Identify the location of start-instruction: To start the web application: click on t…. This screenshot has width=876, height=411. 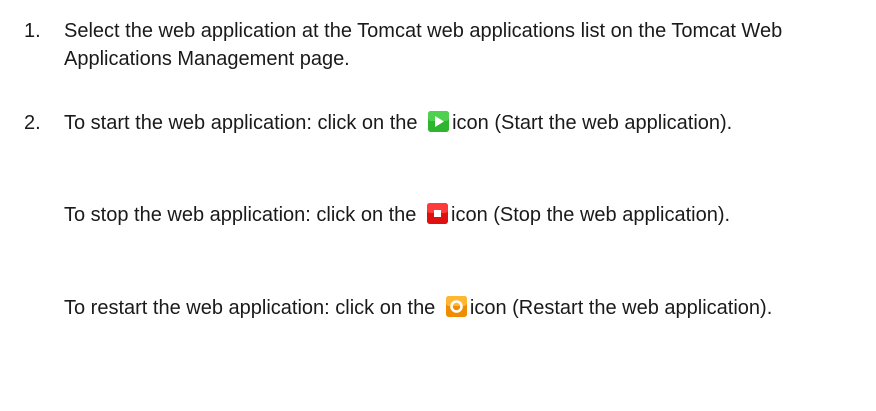
(464, 123).